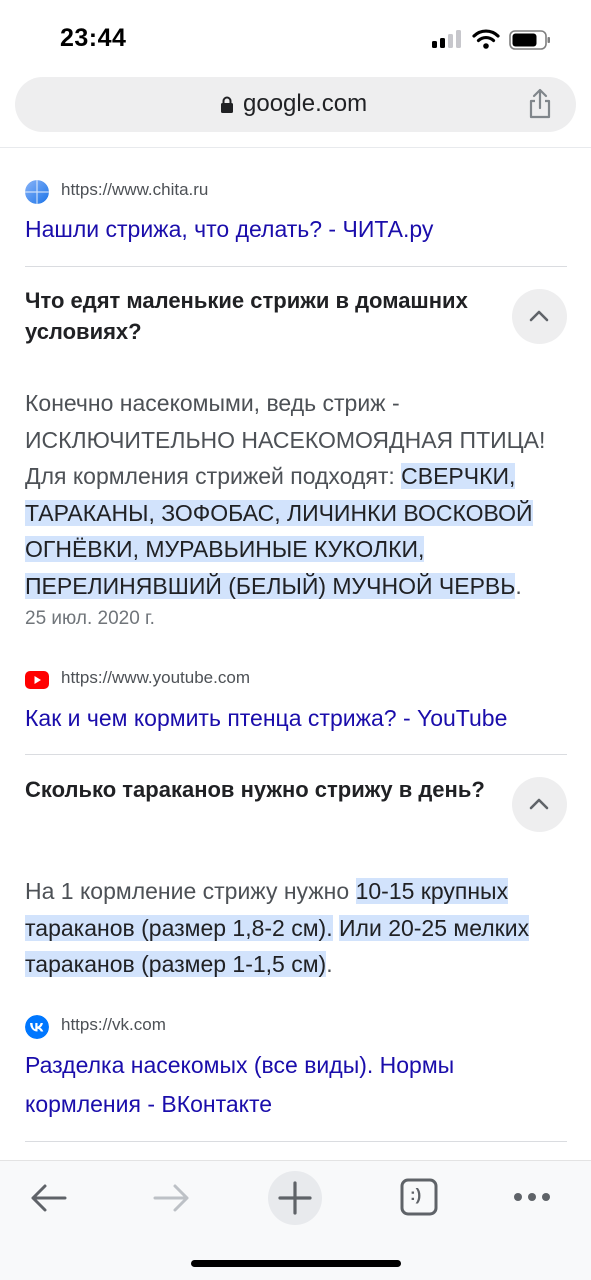 This screenshot has width=591, height=1280. I want to click on result-source-url: https://www.youtube.com, so click(155, 677).